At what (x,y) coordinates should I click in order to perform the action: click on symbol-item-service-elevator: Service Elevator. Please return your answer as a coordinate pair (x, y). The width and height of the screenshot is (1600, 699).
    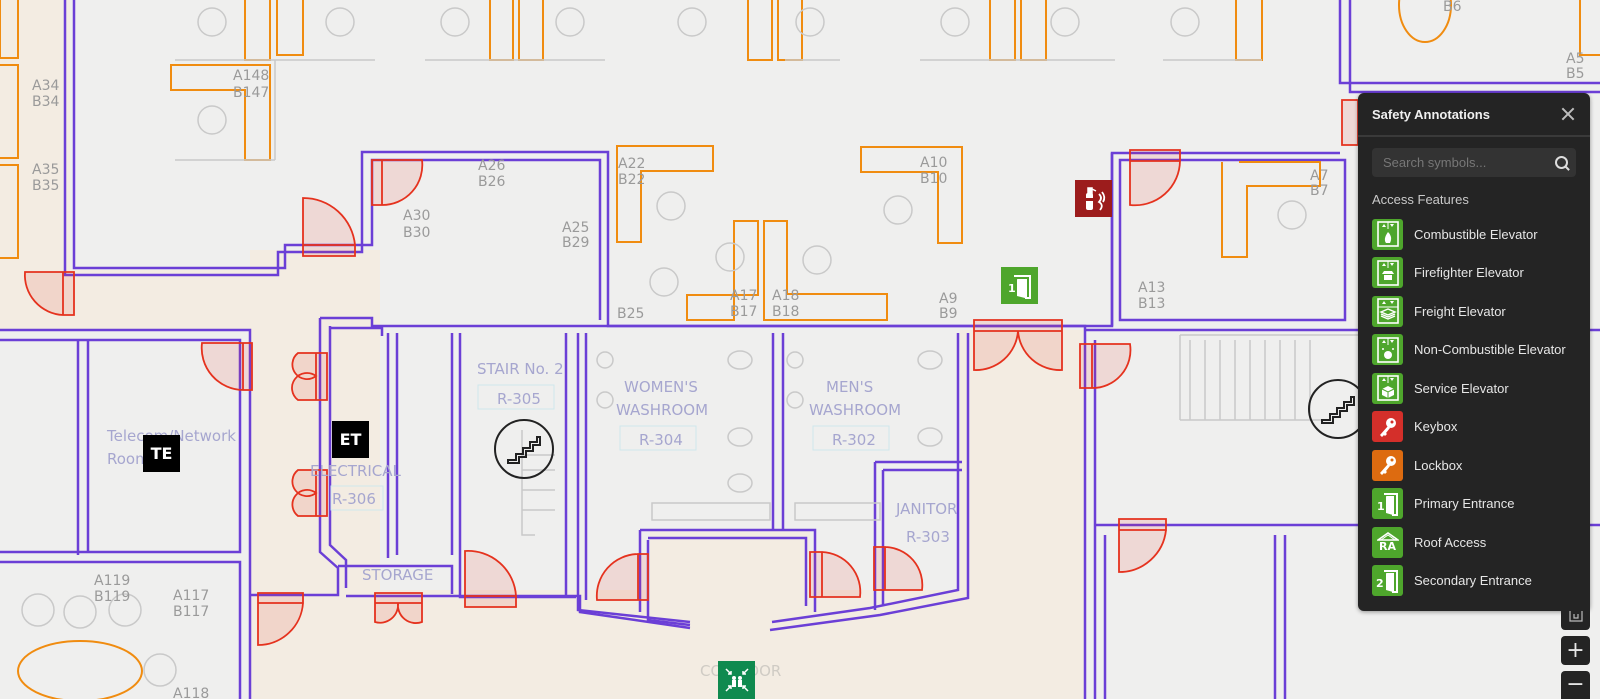
    Looking at the image, I should click on (1474, 388).